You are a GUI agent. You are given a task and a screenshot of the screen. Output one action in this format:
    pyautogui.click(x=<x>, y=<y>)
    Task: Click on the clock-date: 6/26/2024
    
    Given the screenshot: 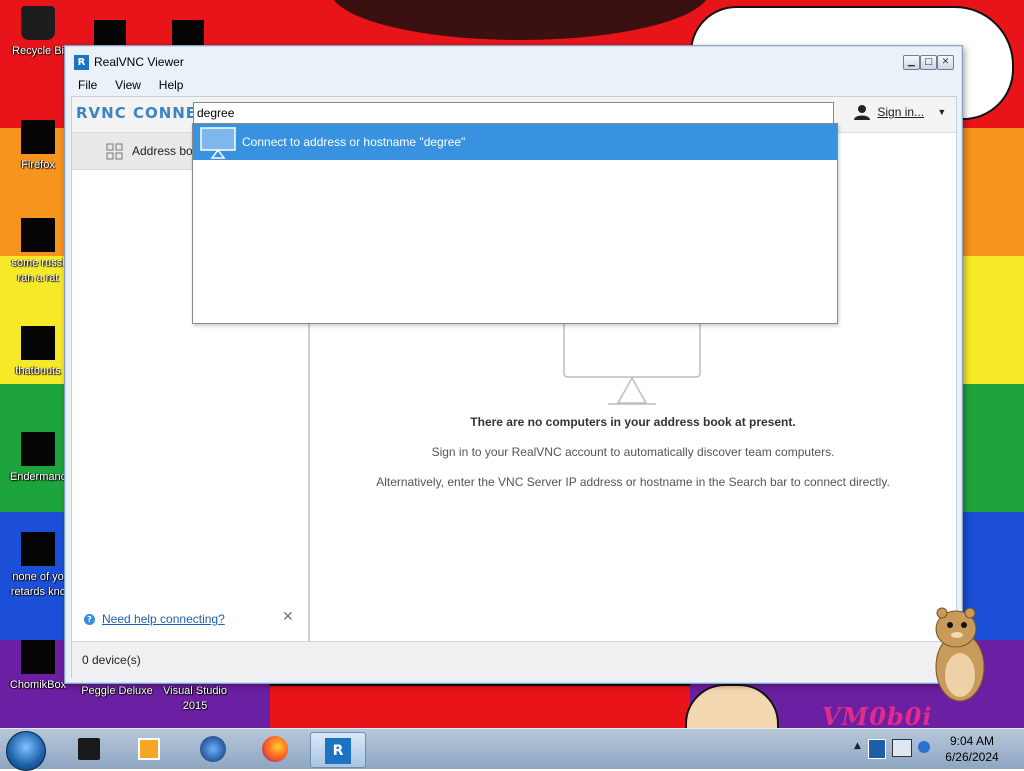 What is the action you would take?
    pyautogui.click(x=972, y=757)
    